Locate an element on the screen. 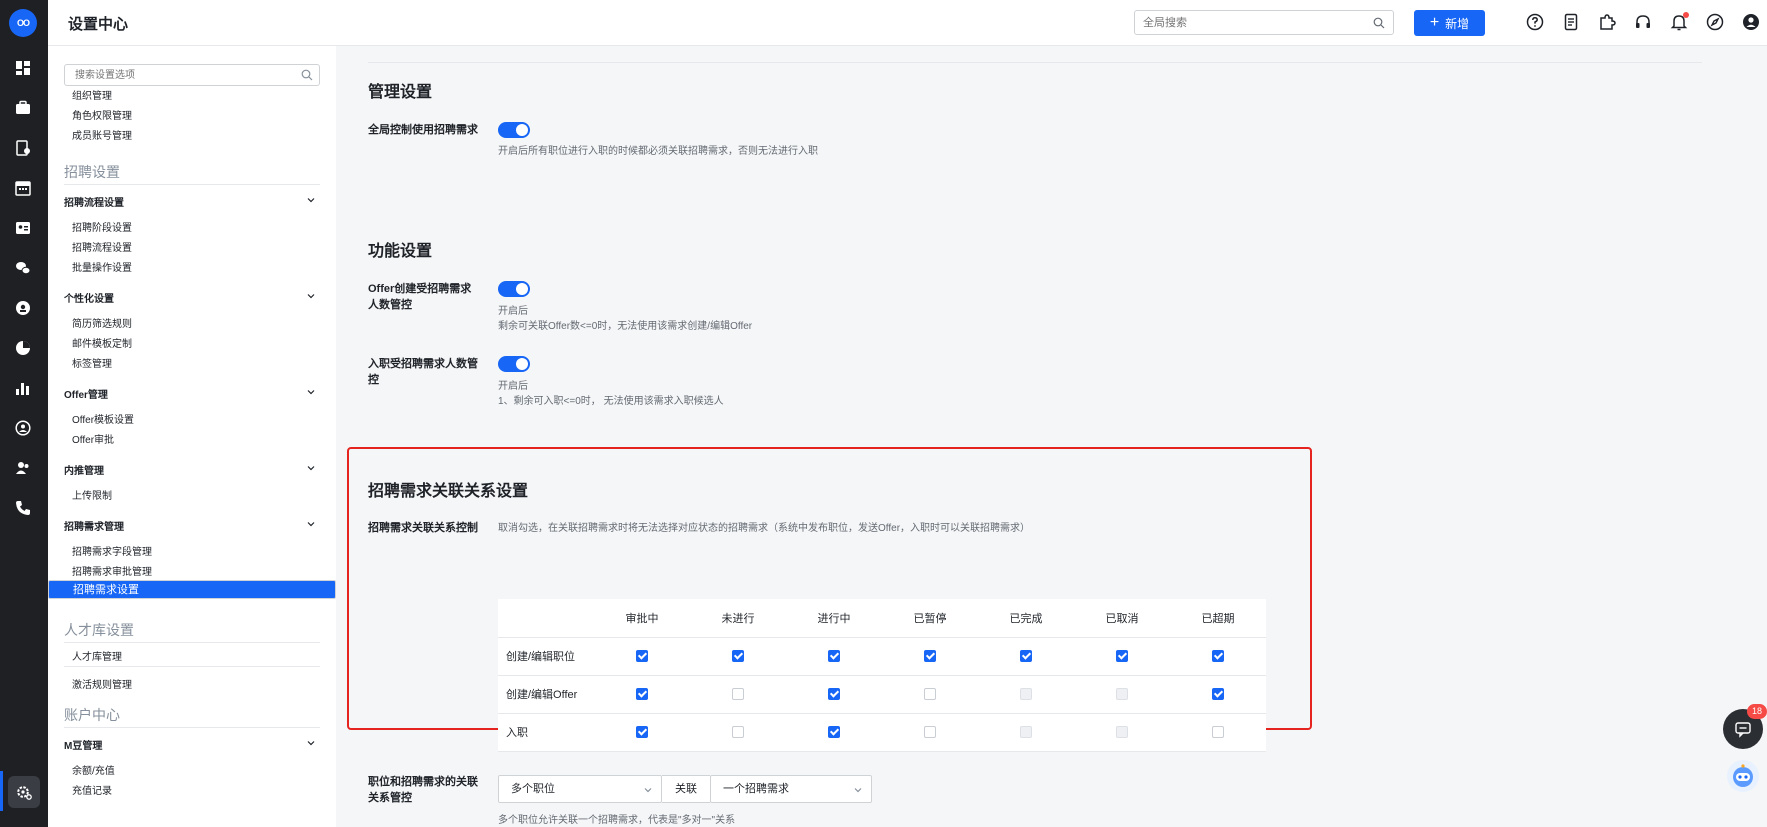  group-recruit-flow: 招聘流程设置 is located at coordinates (192, 201).